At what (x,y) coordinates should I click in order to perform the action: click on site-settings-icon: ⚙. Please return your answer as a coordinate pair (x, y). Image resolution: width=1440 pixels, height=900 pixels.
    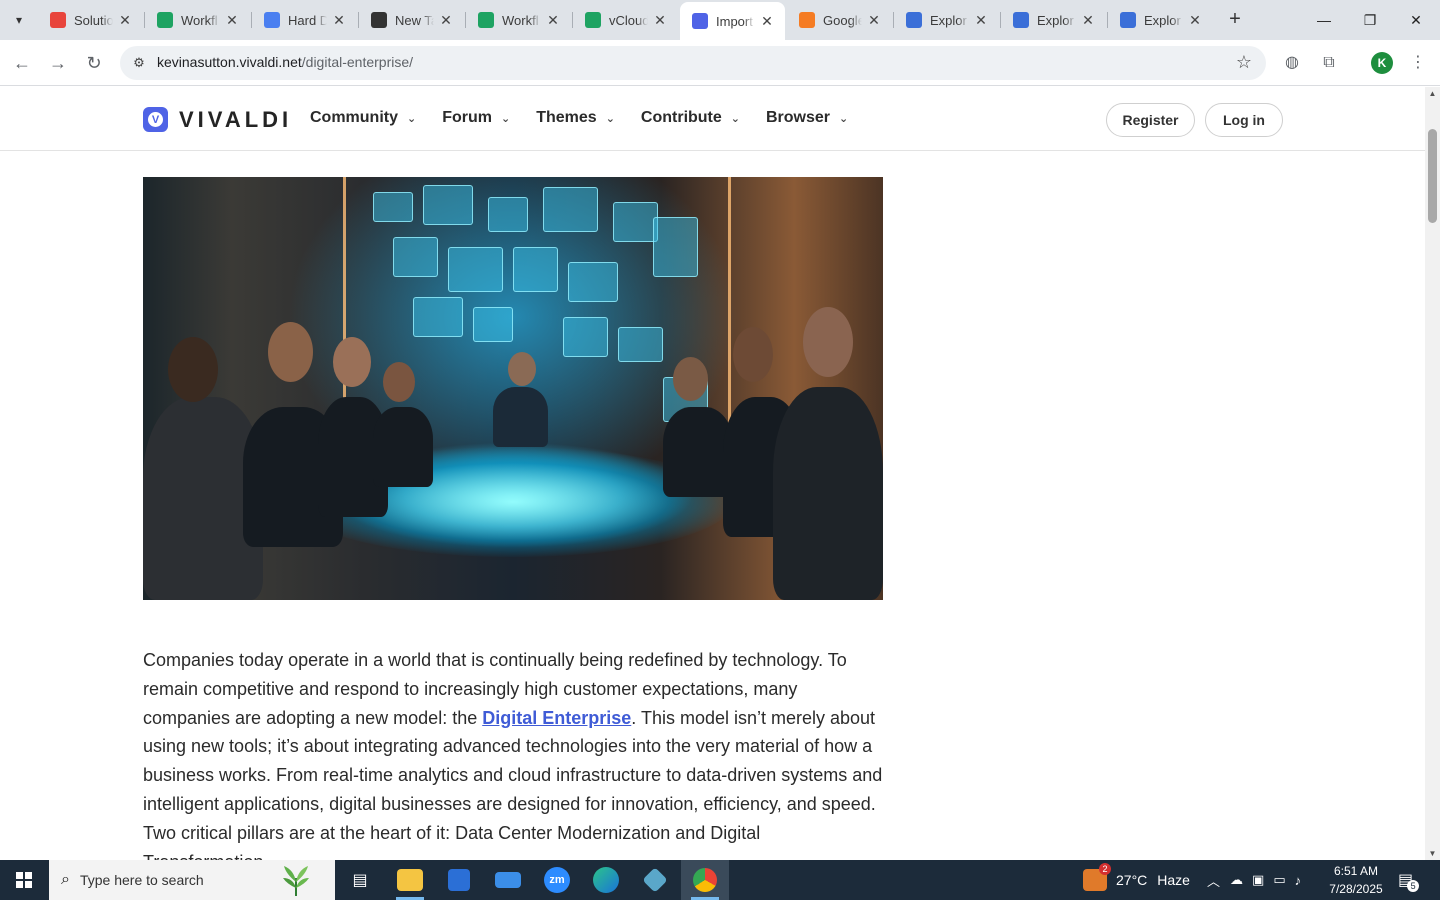
    Looking at the image, I should click on (139, 63).